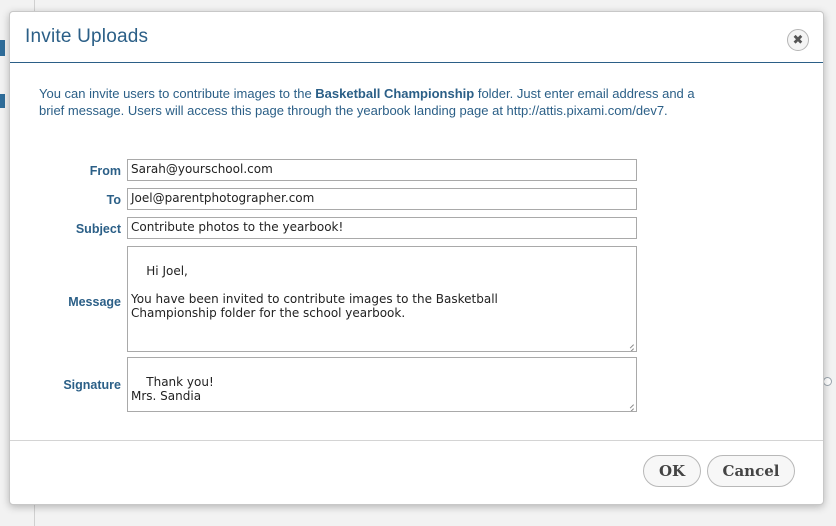 The height and width of the screenshot is (526, 836). Describe the element at coordinates (416, 37) in the screenshot. I see `dialog-header: Invite Uploads ✖` at that location.